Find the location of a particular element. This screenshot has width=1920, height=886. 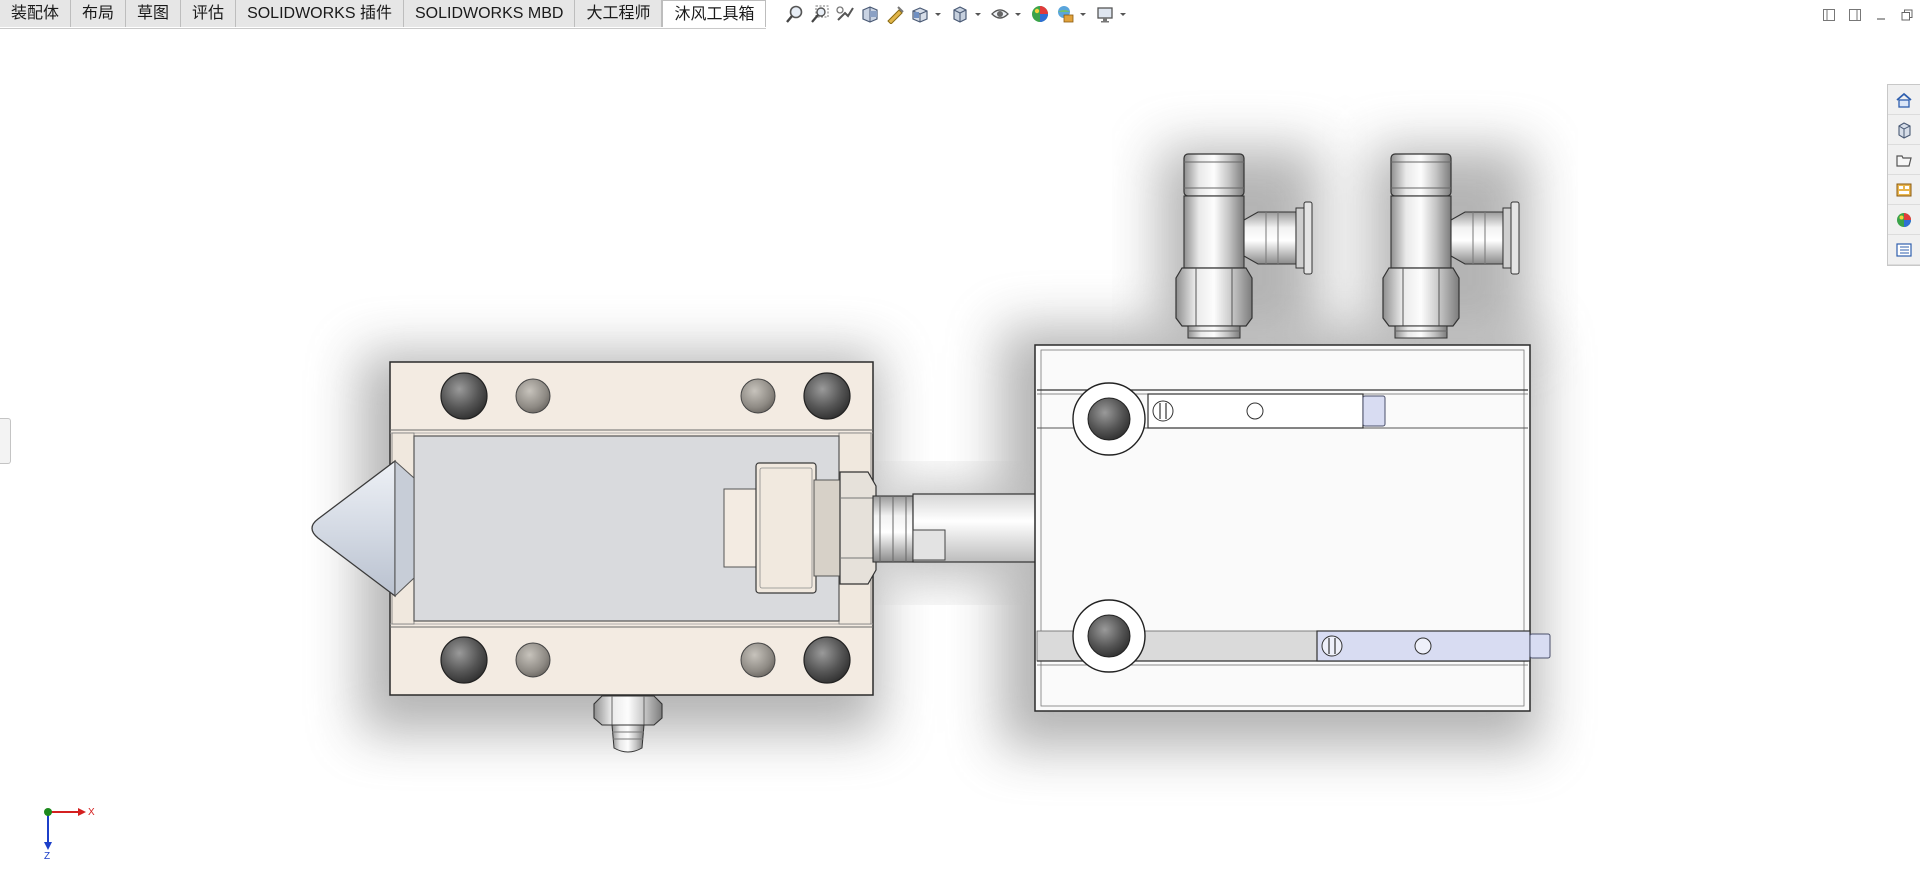

dynamic-annotation-icon is located at coordinates (895, 14).